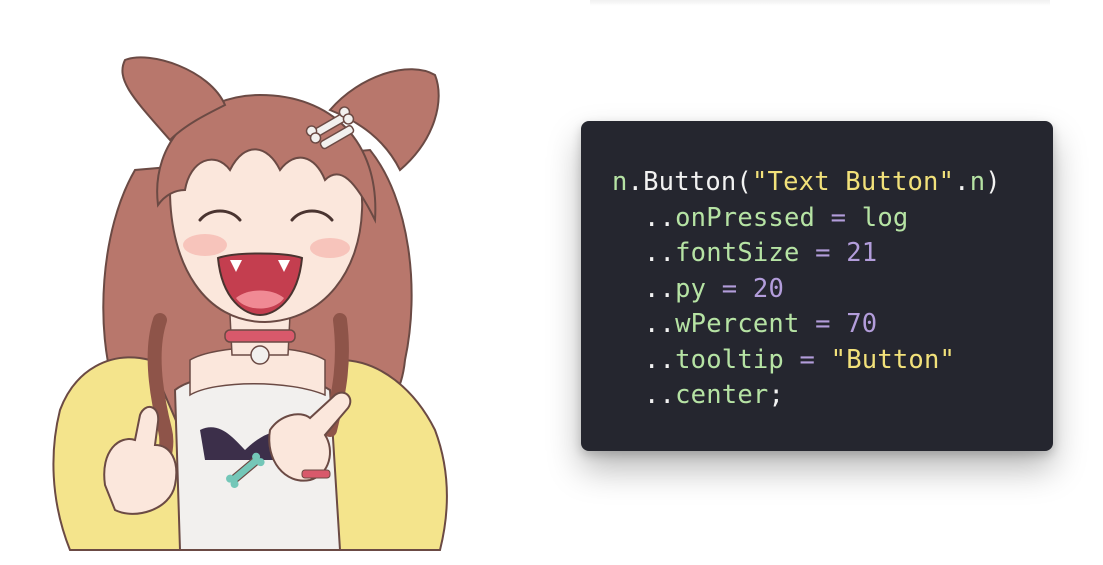  I want to click on wrist-band, so click(316, 474).